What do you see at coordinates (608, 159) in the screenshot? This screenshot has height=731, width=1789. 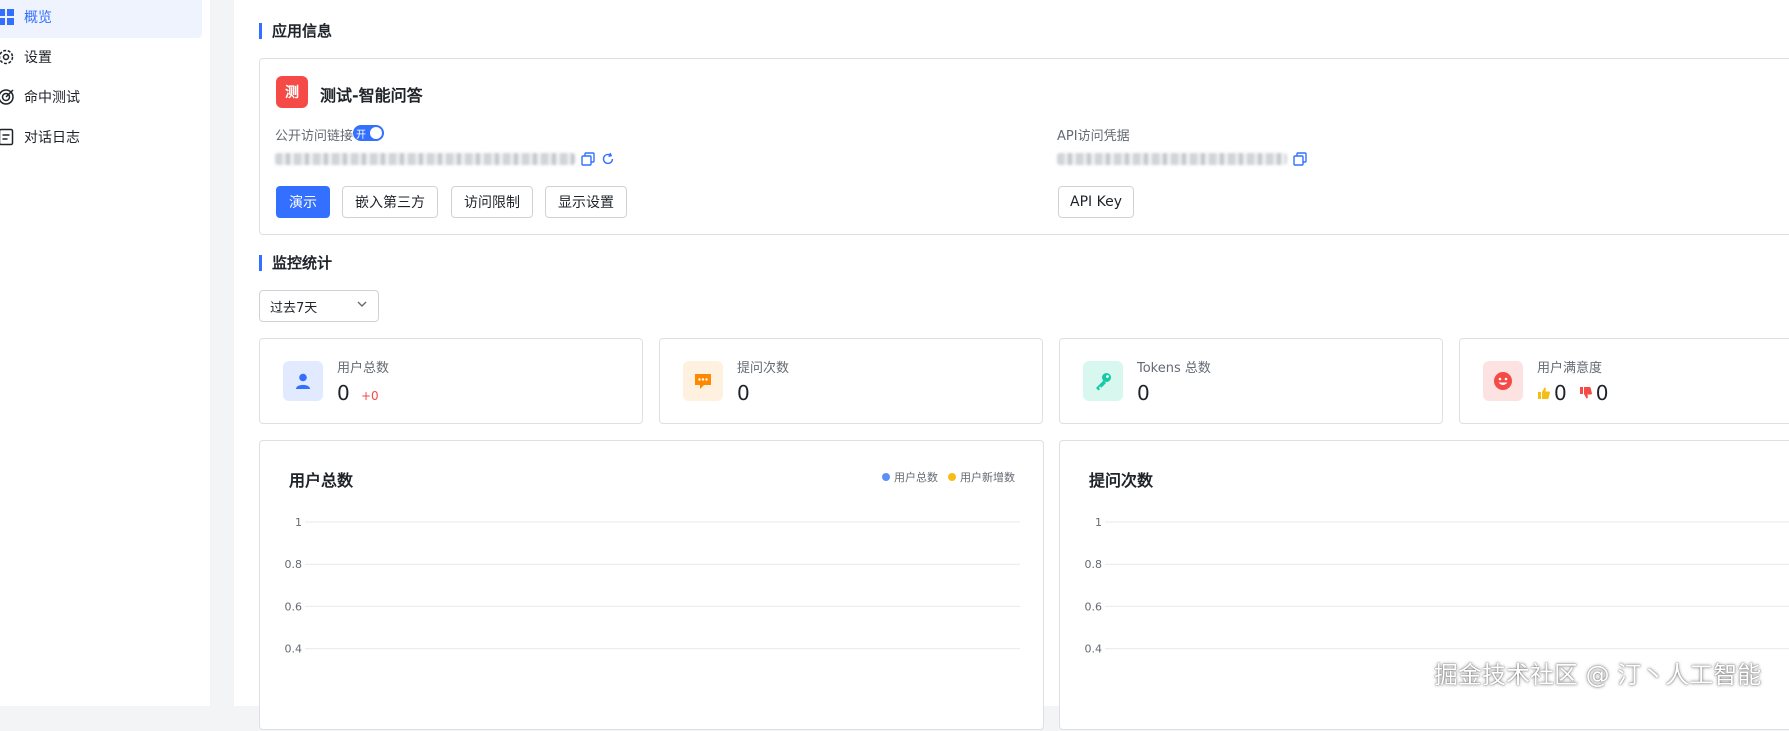 I see `refresh-icon` at bounding box center [608, 159].